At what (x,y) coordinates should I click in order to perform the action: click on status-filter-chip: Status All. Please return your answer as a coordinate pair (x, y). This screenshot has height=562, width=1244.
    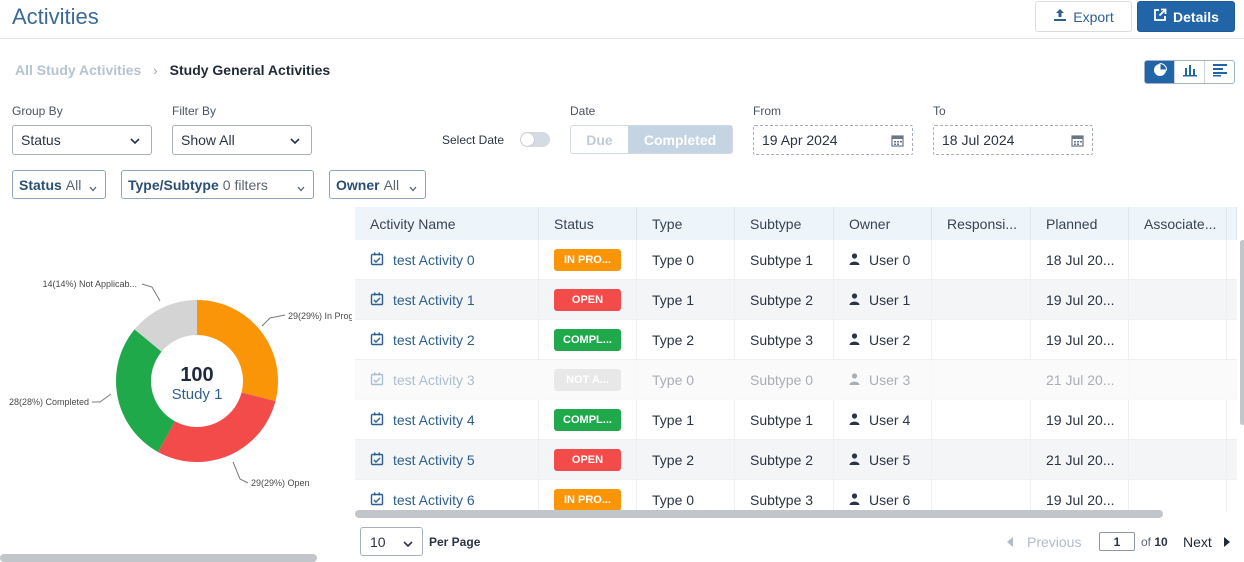
    Looking at the image, I should click on (59, 184).